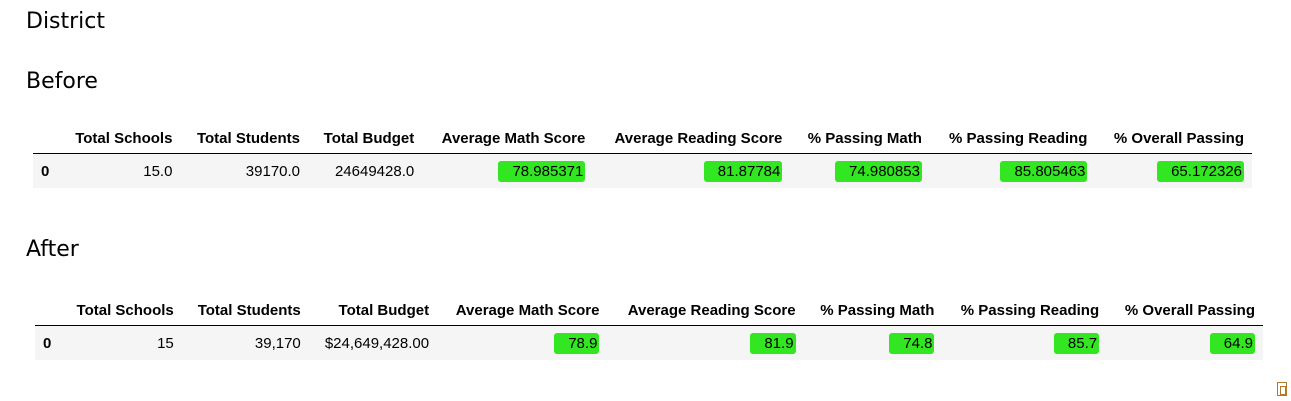 The image size is (1291, 401). I want to click on table-cell: 39,170, so click(277, 343).